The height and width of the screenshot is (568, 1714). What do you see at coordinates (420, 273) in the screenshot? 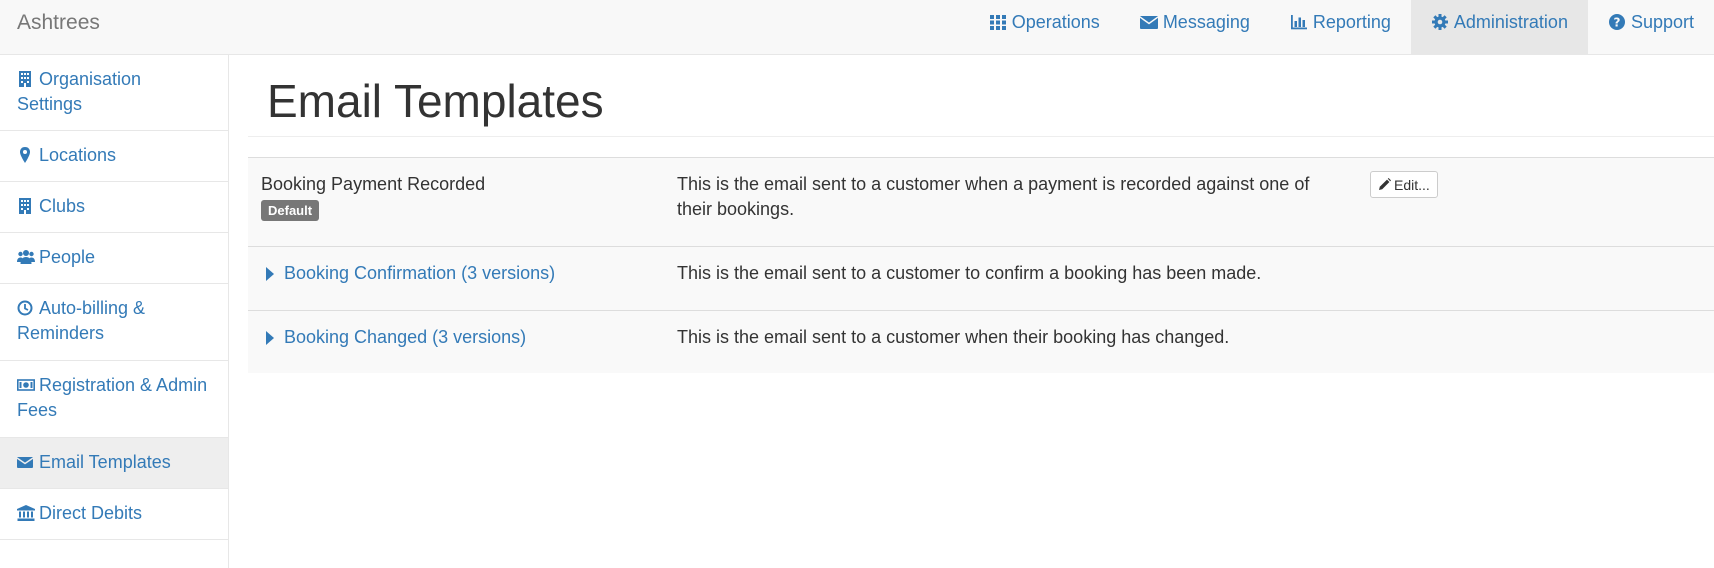
I see `template-name: Booking Confirmation (3 versions)` at bounding box center [420, 273].